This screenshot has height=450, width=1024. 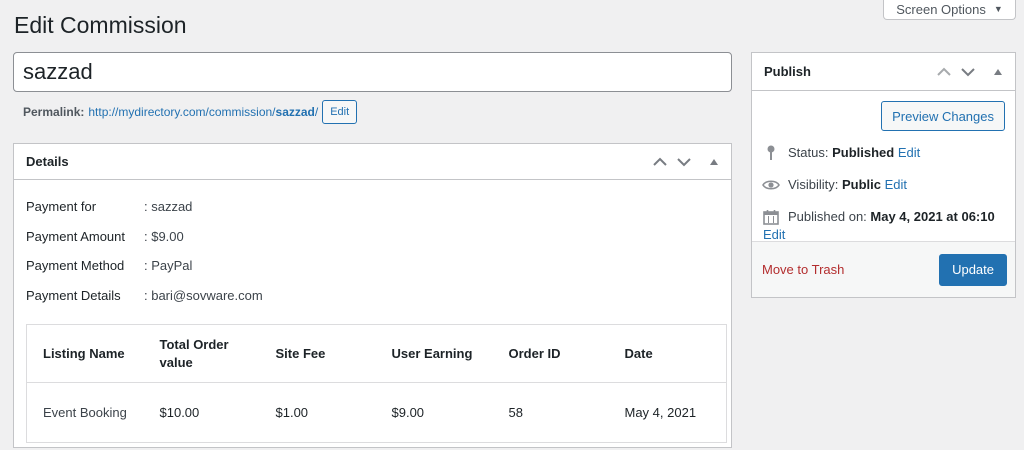 What do you see at coordinates (771, 153) in the screenshot?
I see `pin-icon` at bounding box center [771, 153].